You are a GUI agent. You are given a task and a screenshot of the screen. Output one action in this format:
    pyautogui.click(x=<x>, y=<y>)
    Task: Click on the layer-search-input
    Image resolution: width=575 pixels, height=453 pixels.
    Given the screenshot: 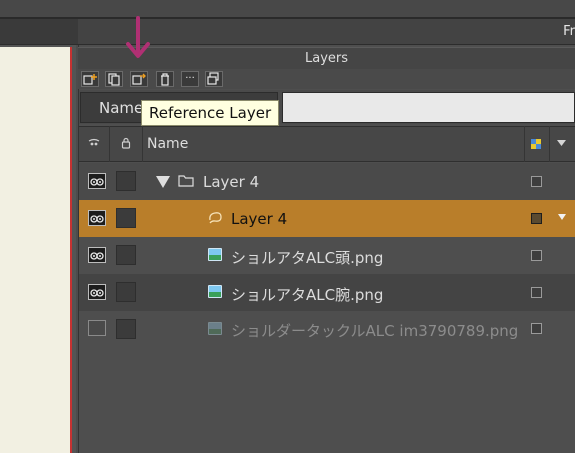 What is the action you would take?
    pyautogui.click(x=428, y=107)
    